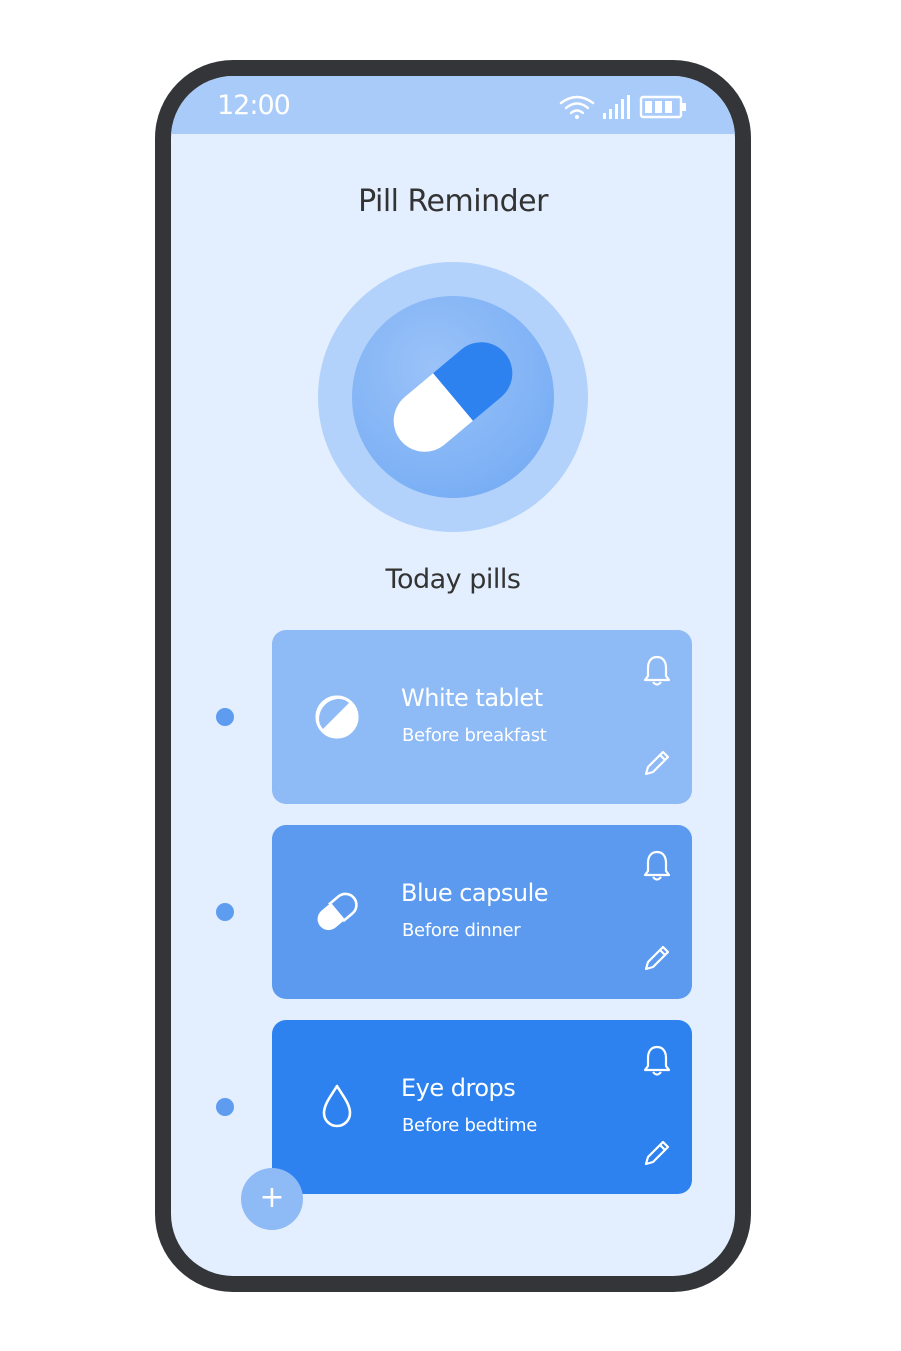 Image resolution: width=901 pixels, height=1351 pixels. Describe the element at coordinates (474, 735) in the screenshot. I see `pill-timing: Before breakfast` at that location.